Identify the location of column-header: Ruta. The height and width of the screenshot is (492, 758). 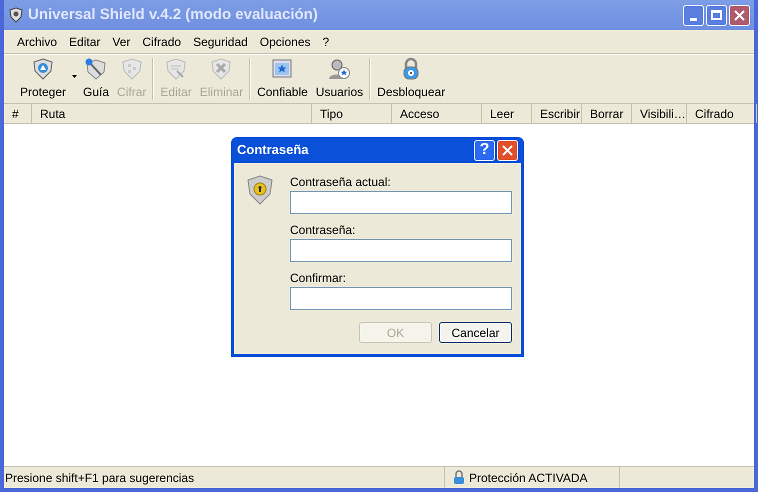
(172, 113).